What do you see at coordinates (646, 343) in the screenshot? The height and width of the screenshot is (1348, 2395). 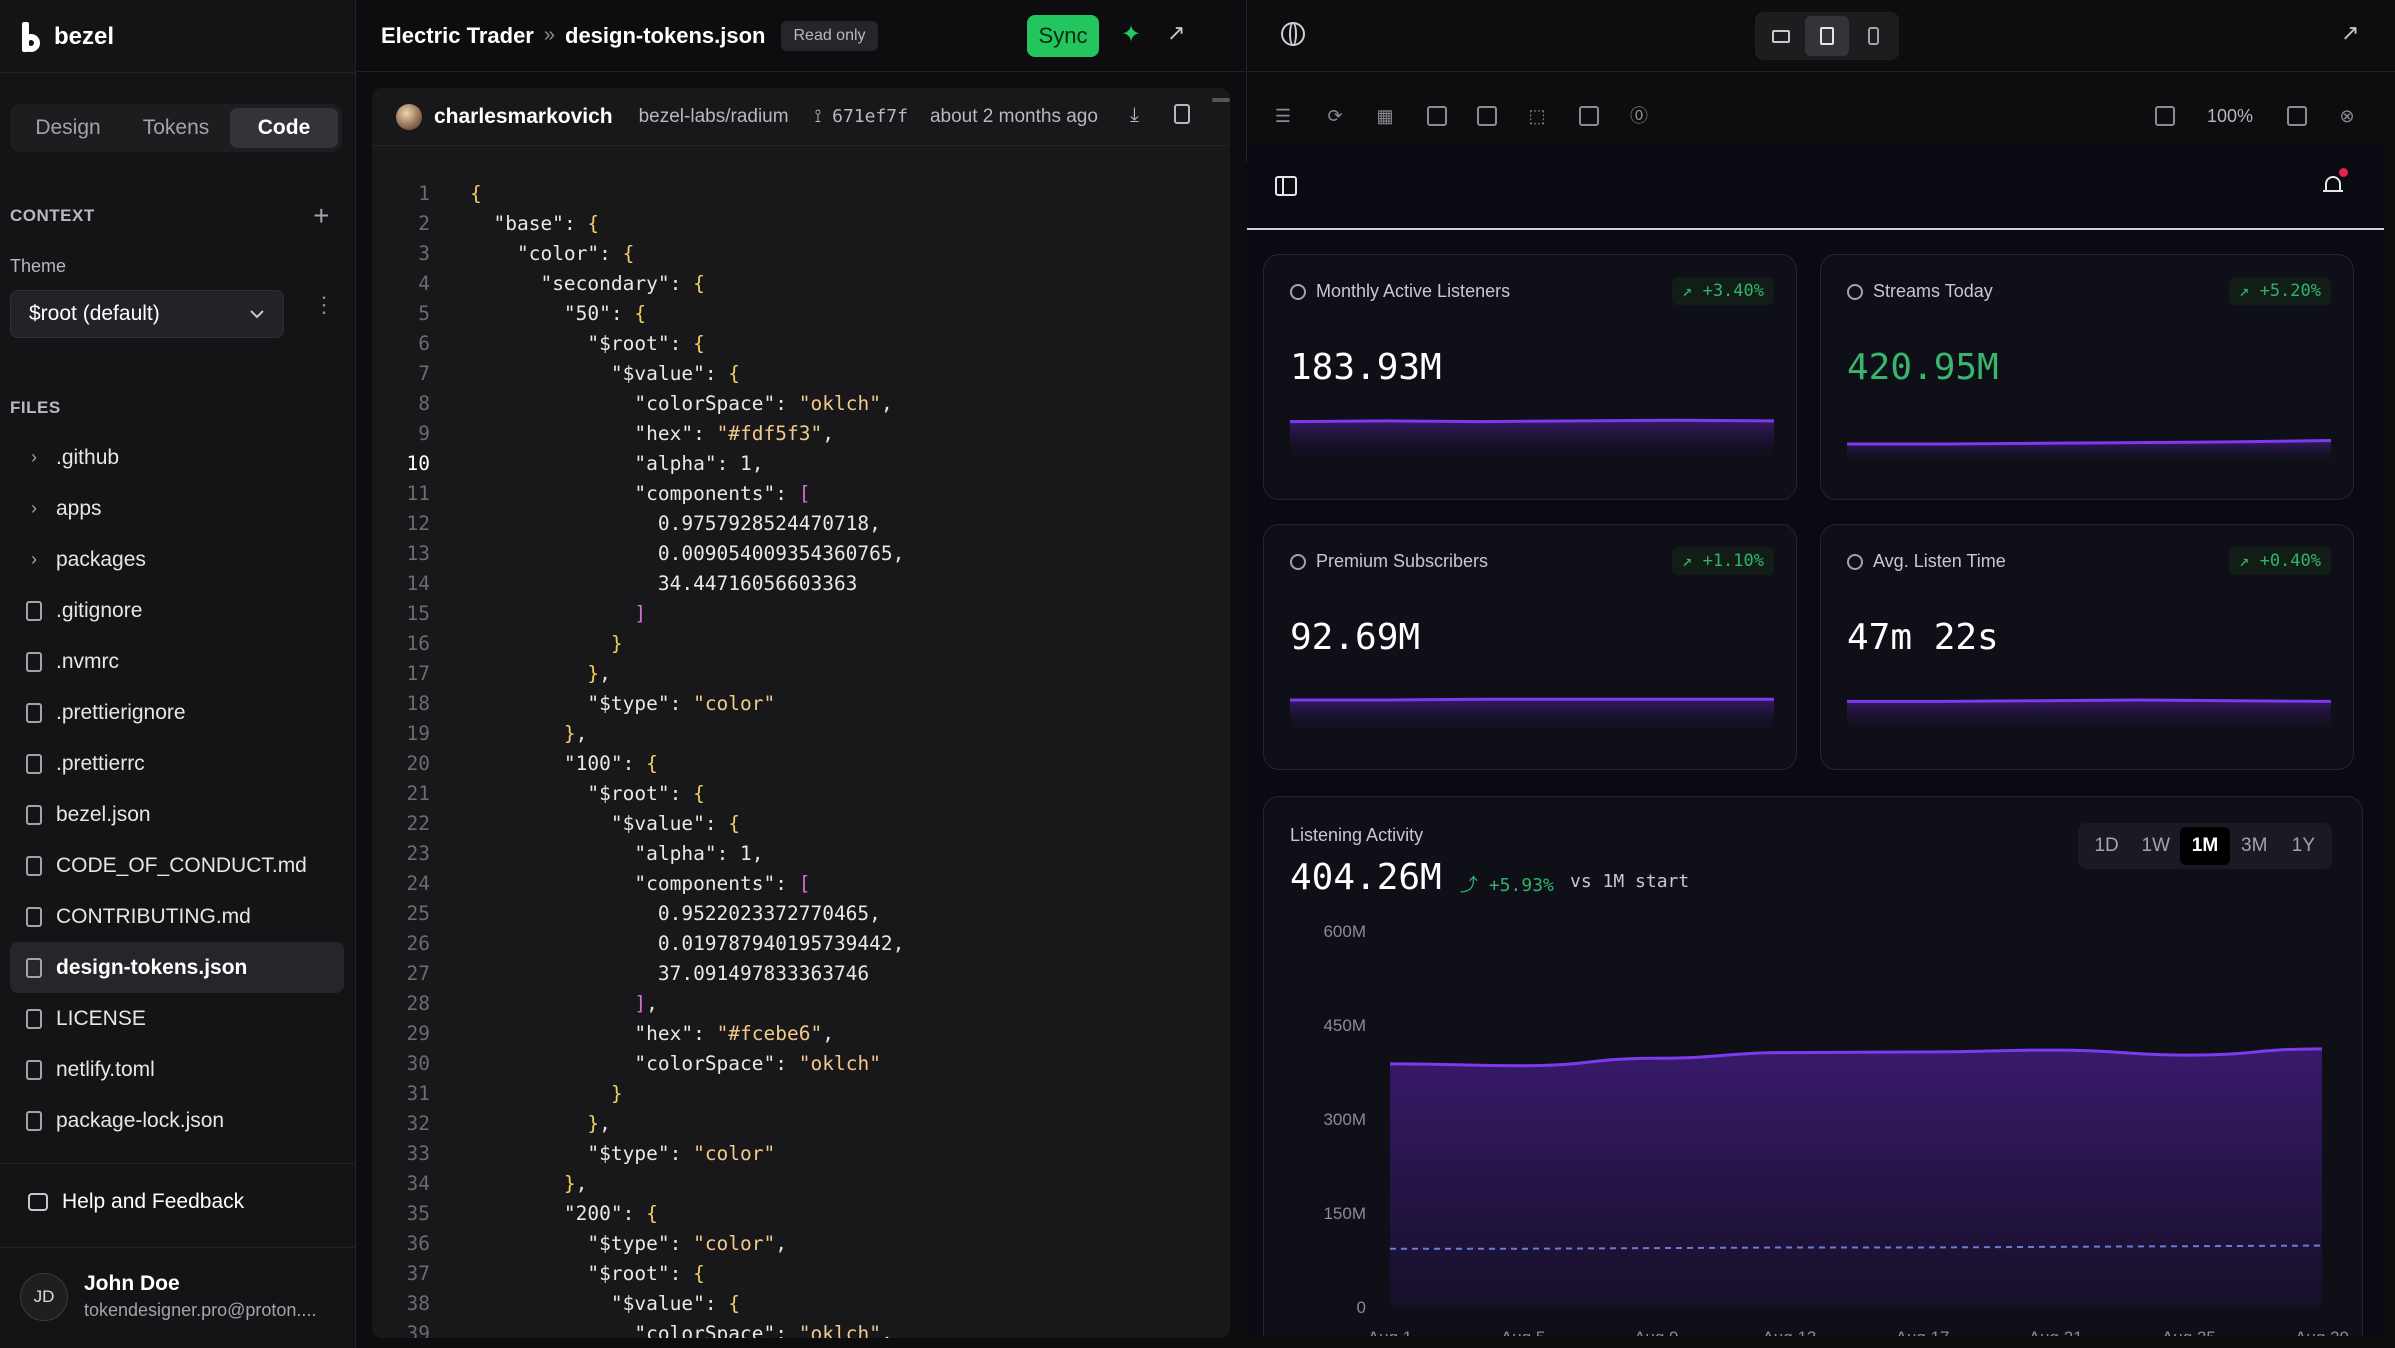 I see `code-text: "$root": {` at bounding box center [646, 343].